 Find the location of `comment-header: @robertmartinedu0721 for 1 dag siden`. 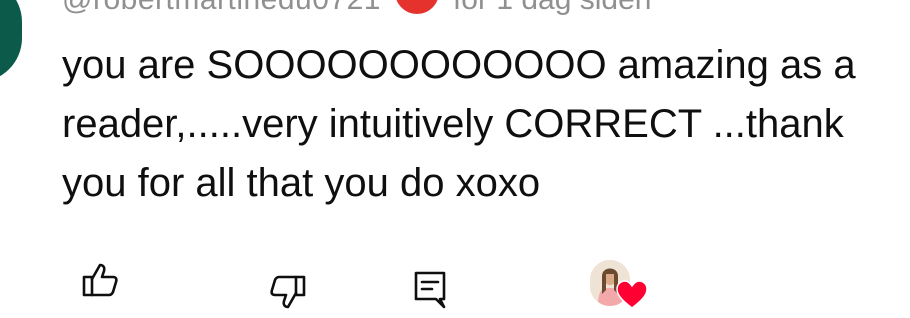

comment-header: @robertmartinedu0721 for 1 dag siden is located at coordinates (356, 8).